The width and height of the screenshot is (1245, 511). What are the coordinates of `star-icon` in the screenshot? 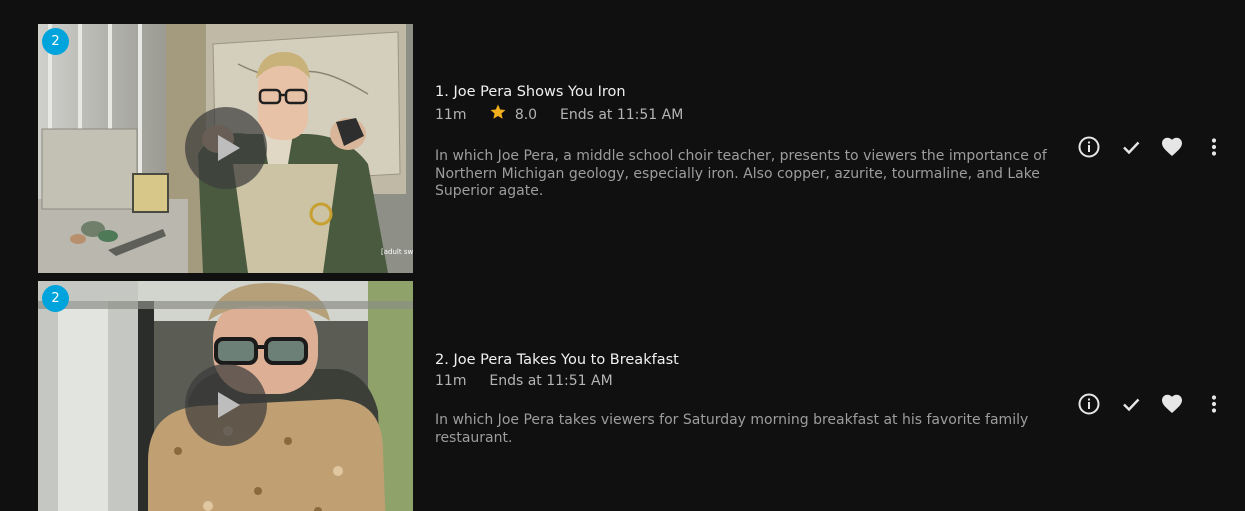 It's located at (498, 115).